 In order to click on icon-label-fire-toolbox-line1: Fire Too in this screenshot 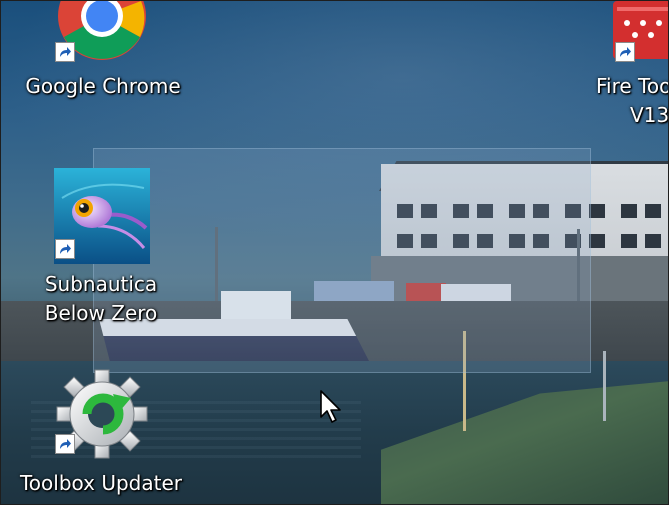, I will do `click(632, 86)`.